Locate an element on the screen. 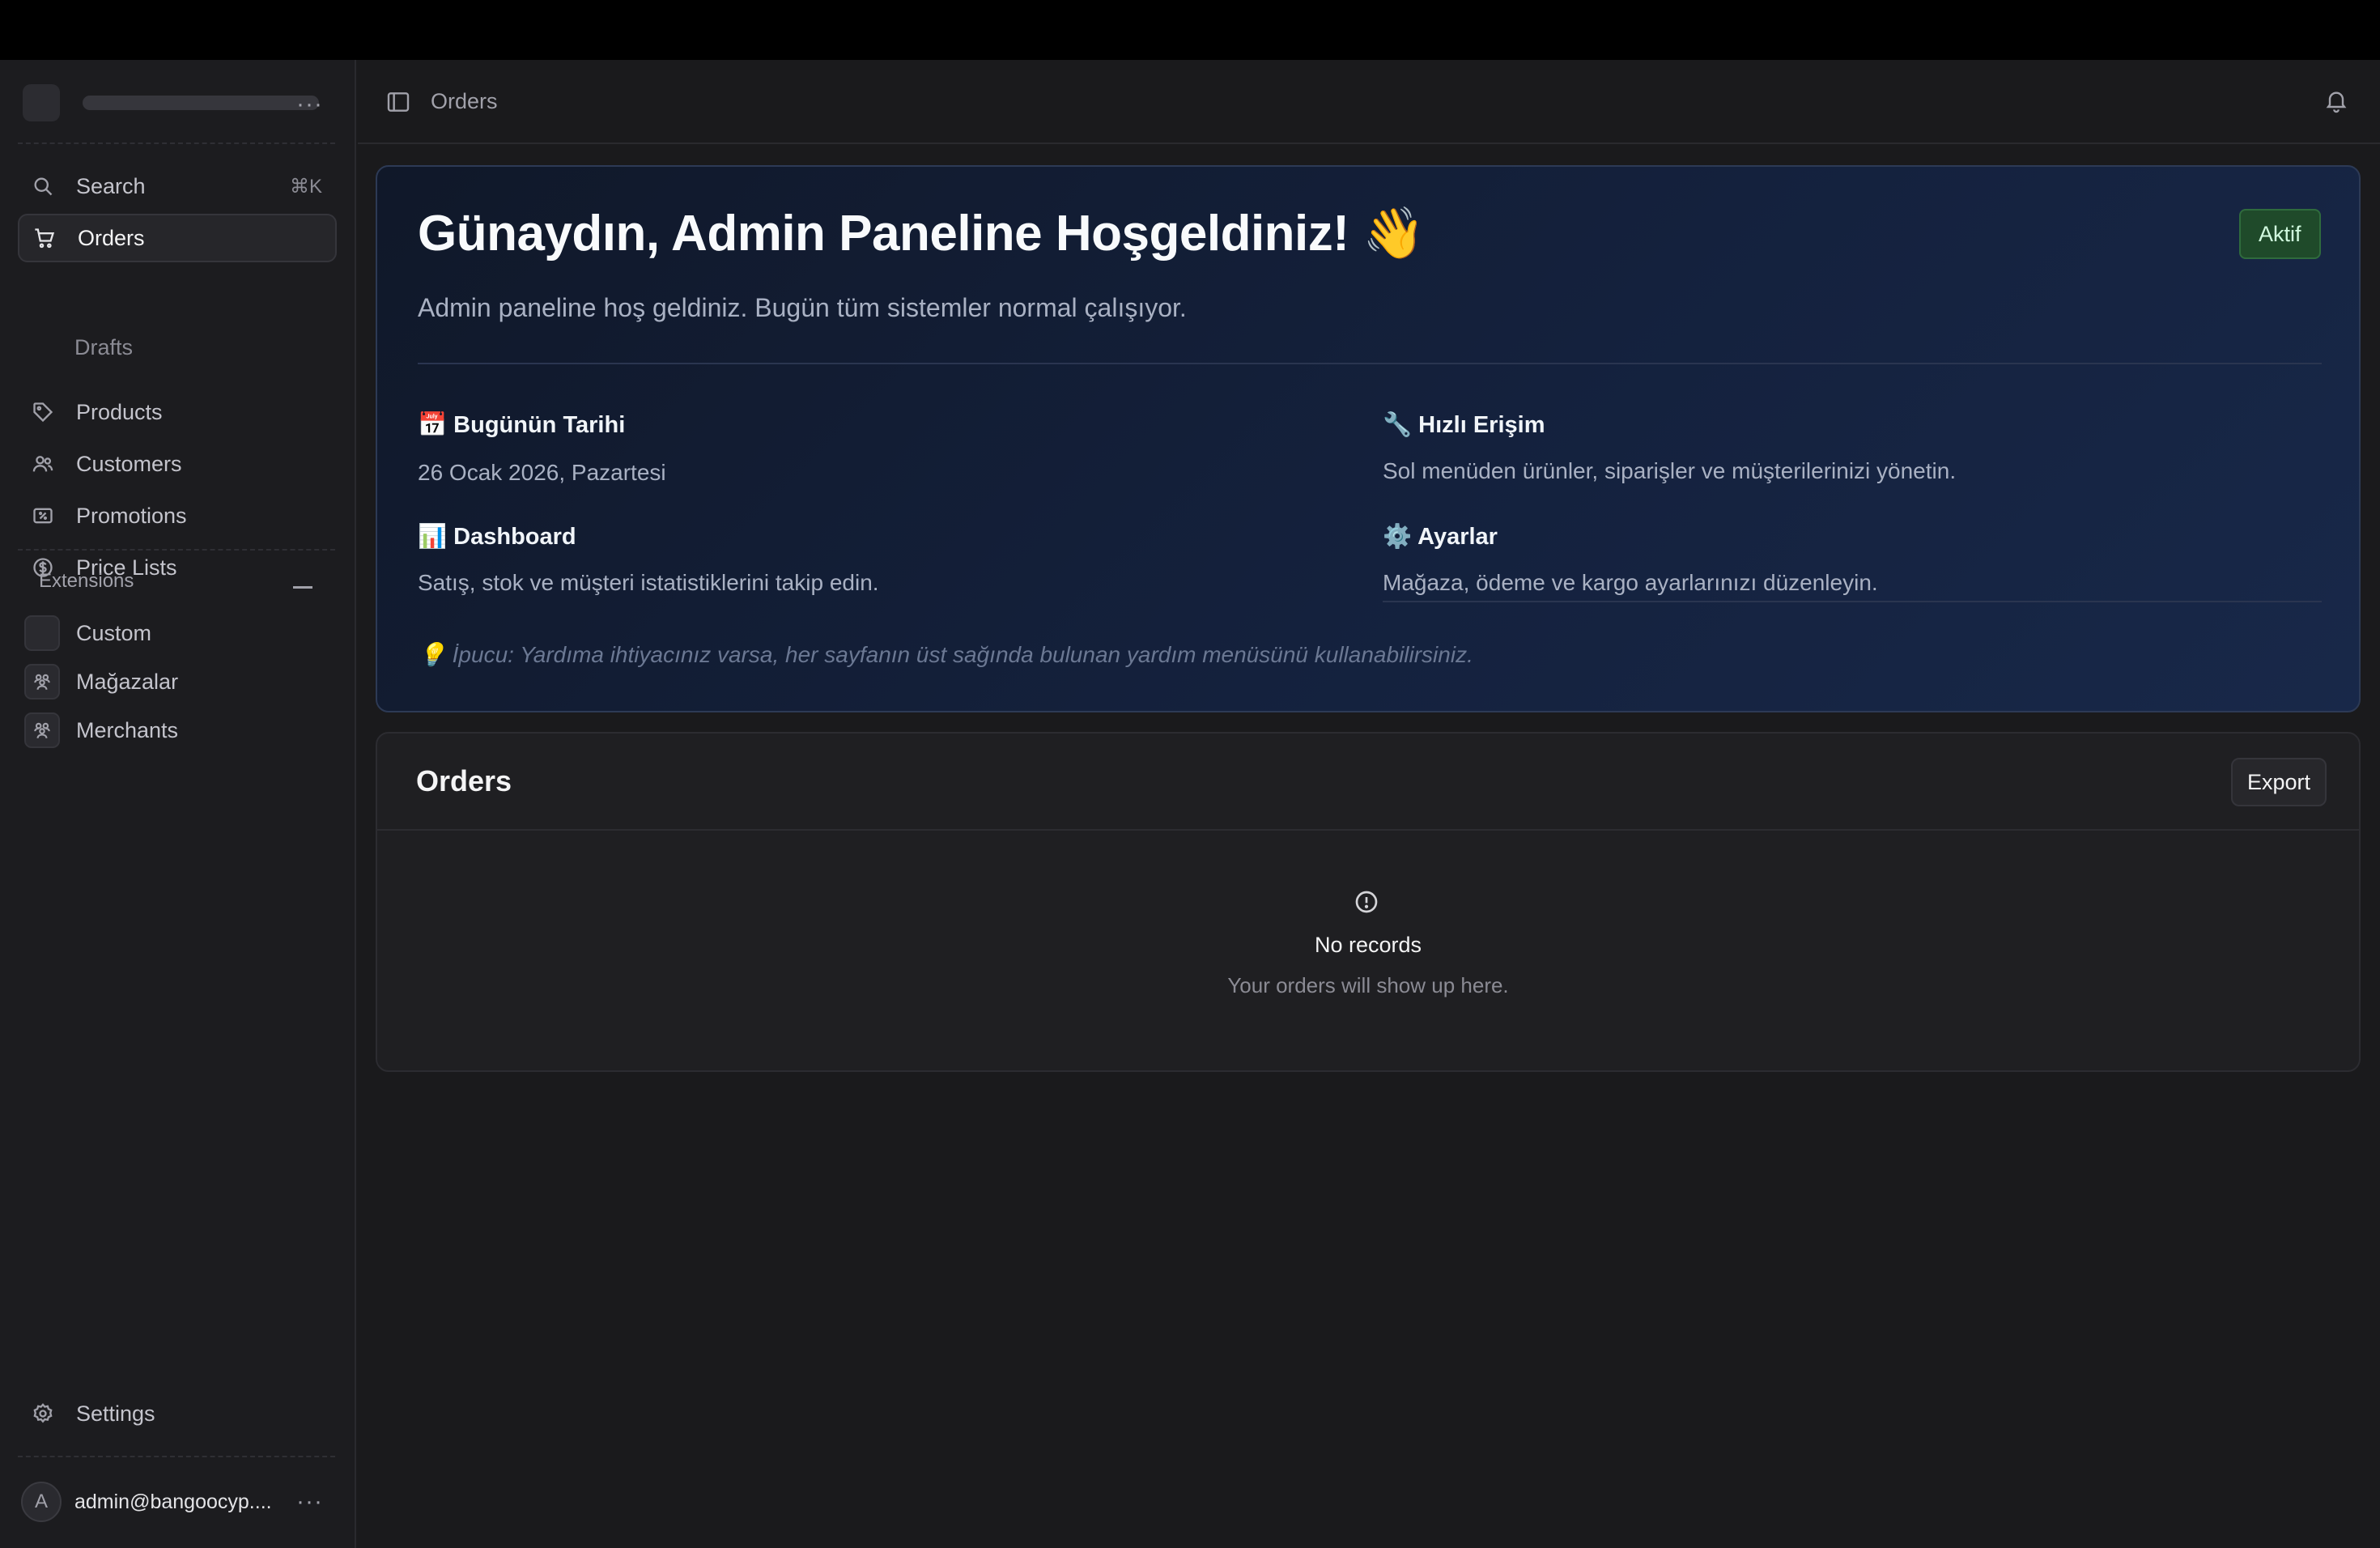  store-name-placeholder is located at coordinates (201, 103).